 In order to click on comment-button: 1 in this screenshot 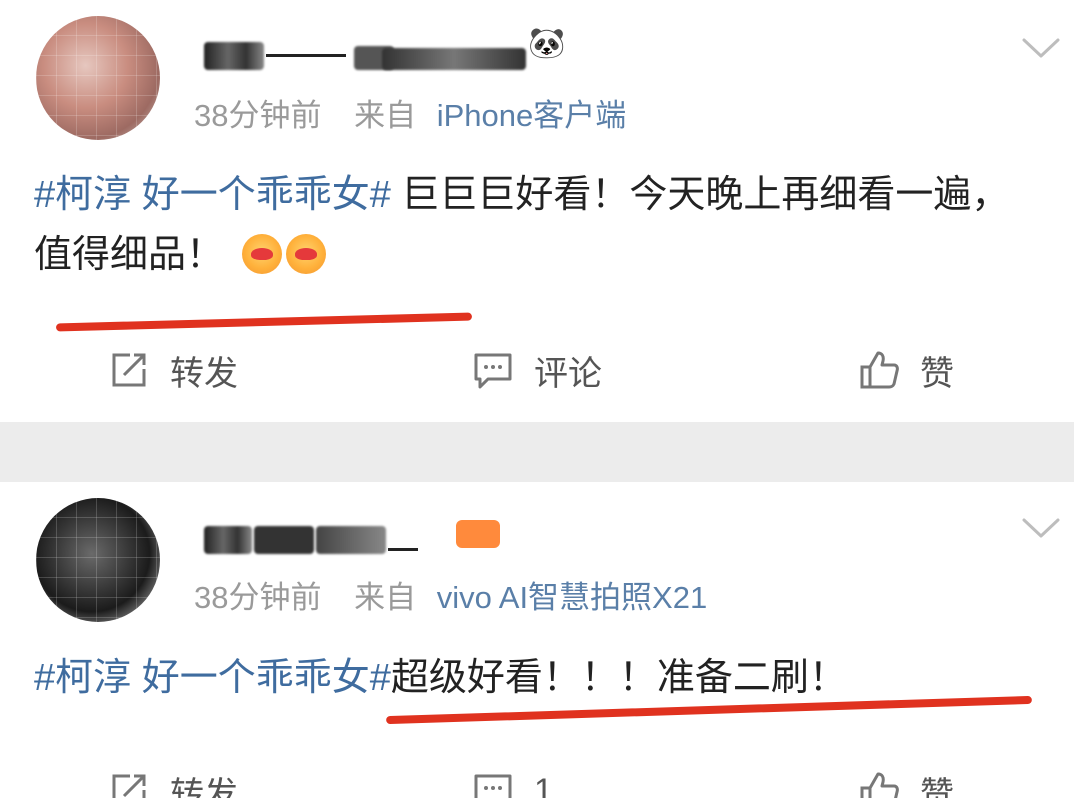, I will do `click(511, 780)`.